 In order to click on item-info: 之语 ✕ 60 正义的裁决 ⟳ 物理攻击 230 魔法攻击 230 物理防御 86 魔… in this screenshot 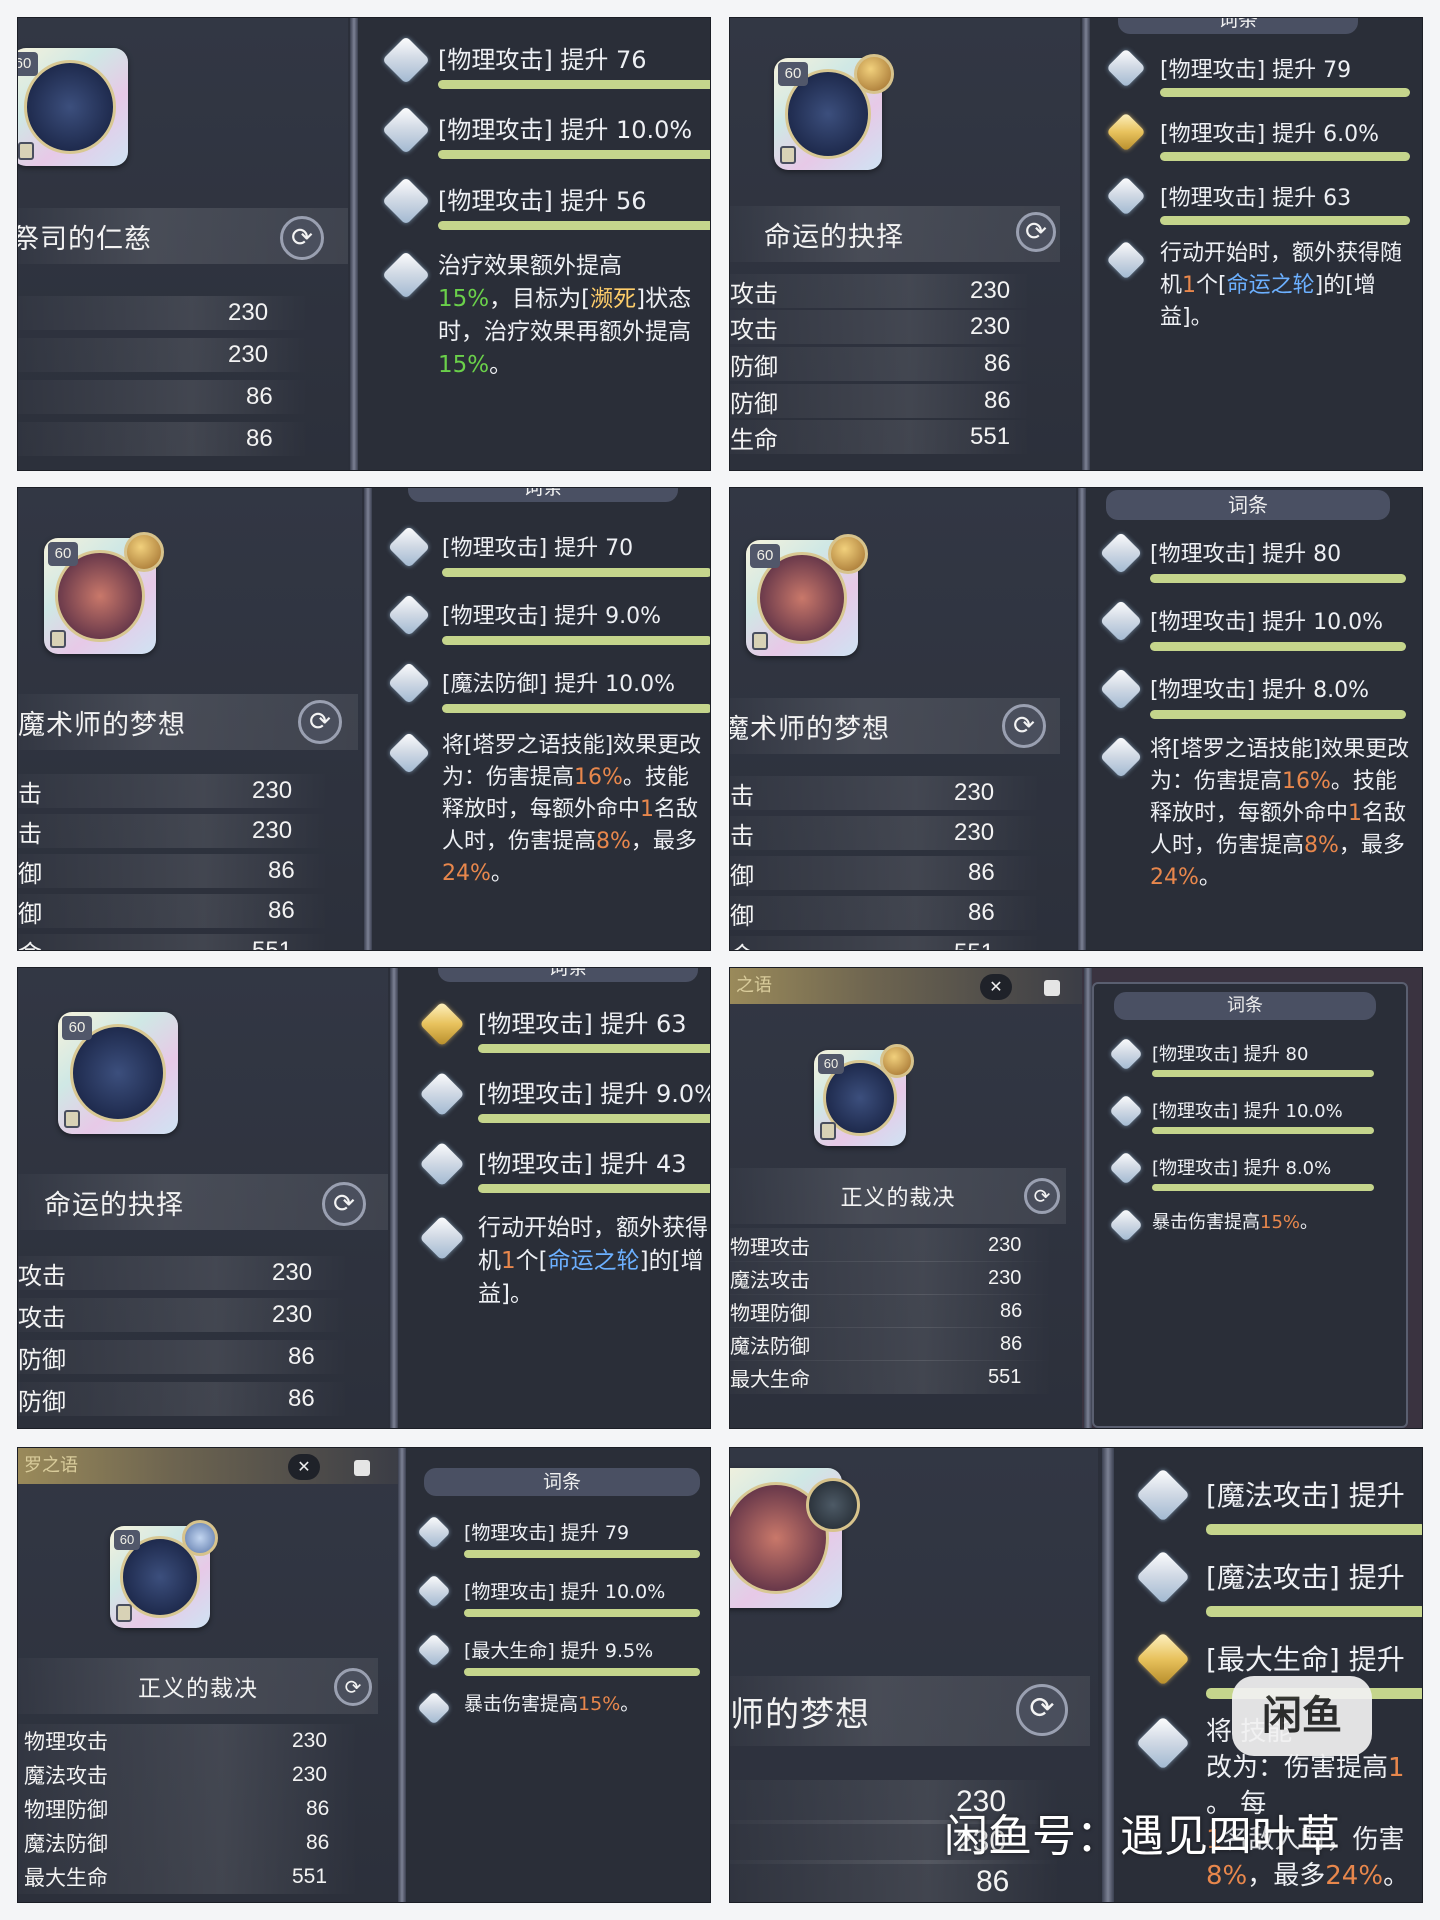, I will do `click(906, 1198)`.